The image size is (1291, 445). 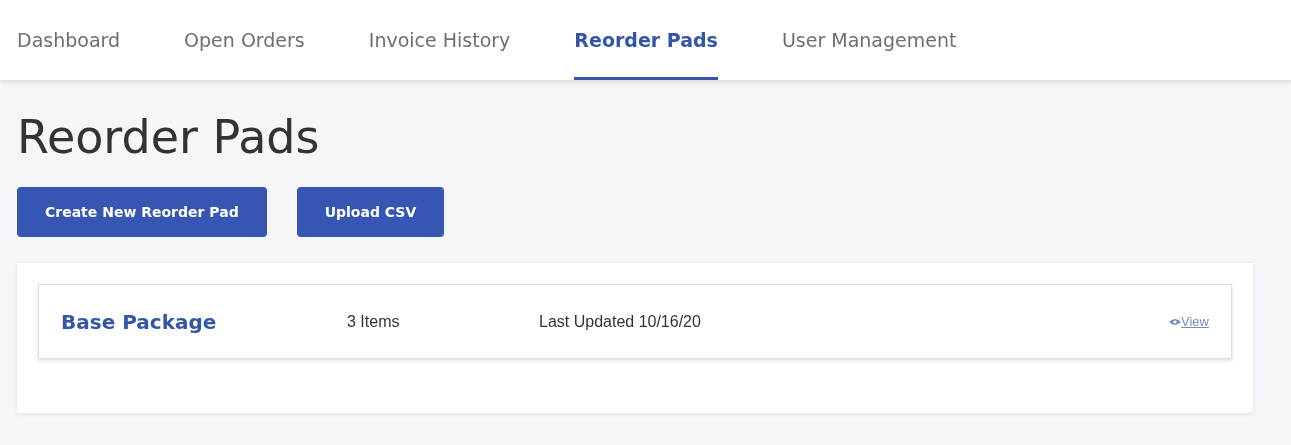 I want to click on pad-name: Base Package, so click(x=139, y=321).